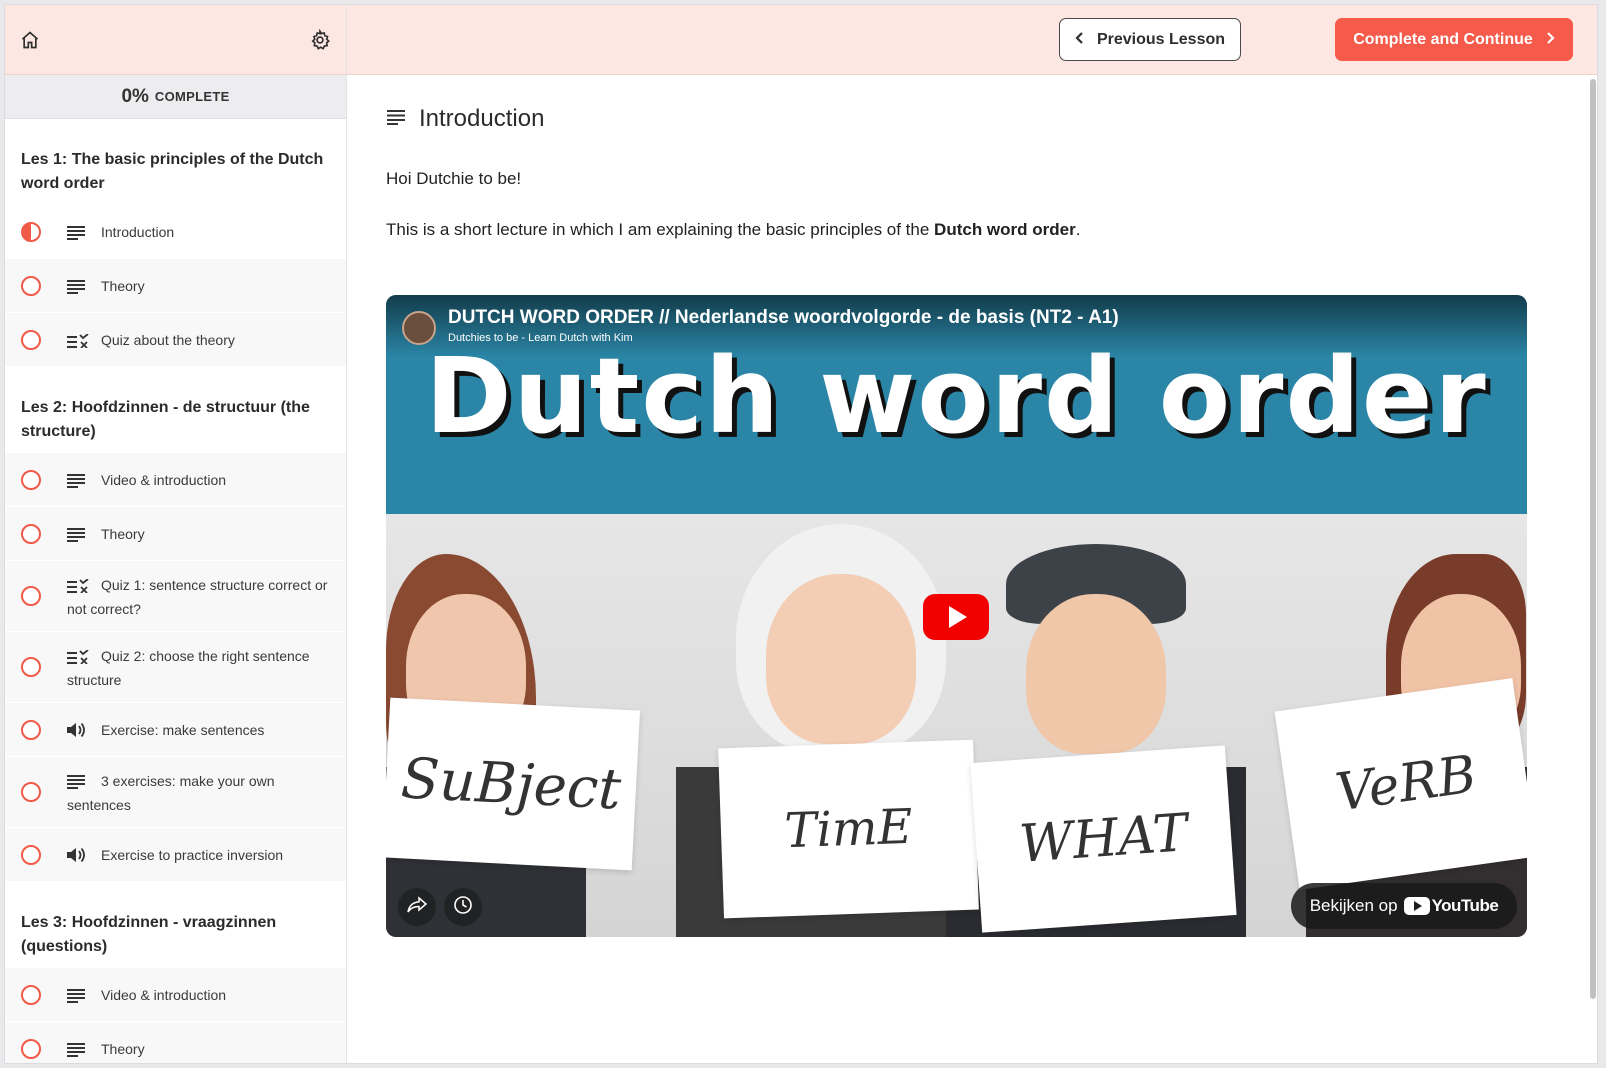 The height and width of the screenshot is (1068, 1606). I want to click on lesson-topbar: Previous Lesson Complete and Continue, so click(972, 40).